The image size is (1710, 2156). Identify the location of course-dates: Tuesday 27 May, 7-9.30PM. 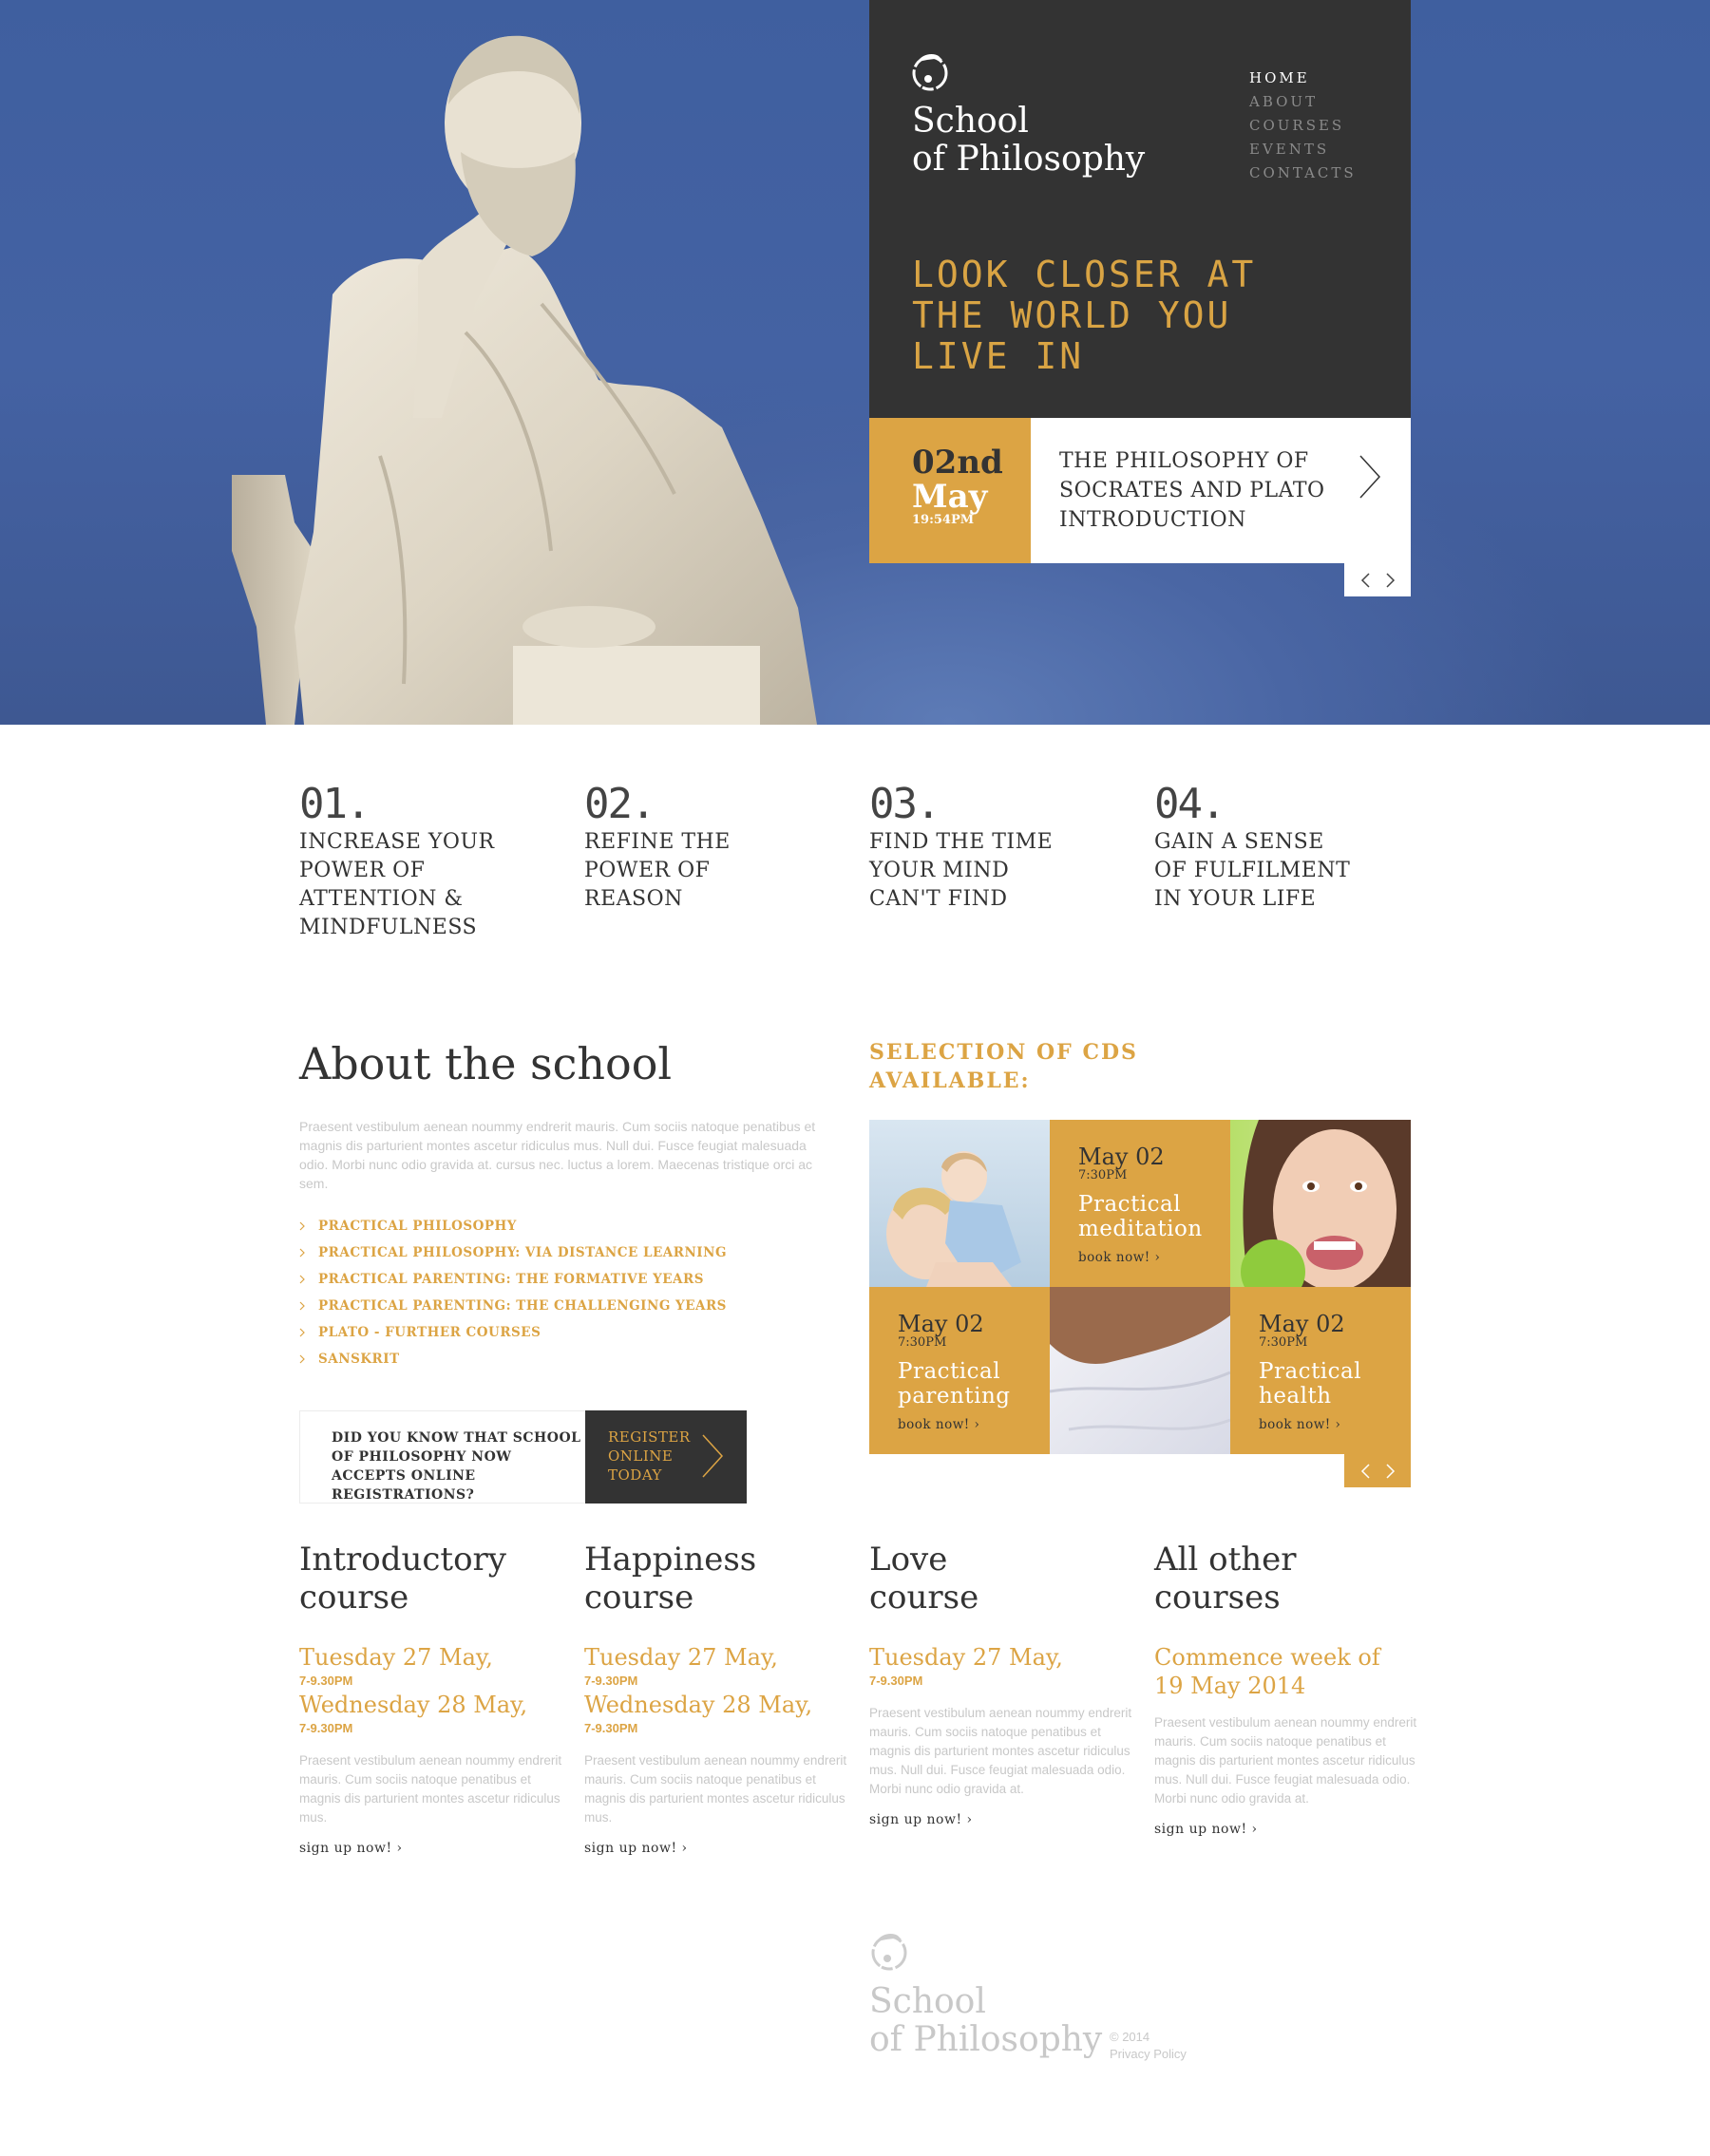
(1002, 1667).